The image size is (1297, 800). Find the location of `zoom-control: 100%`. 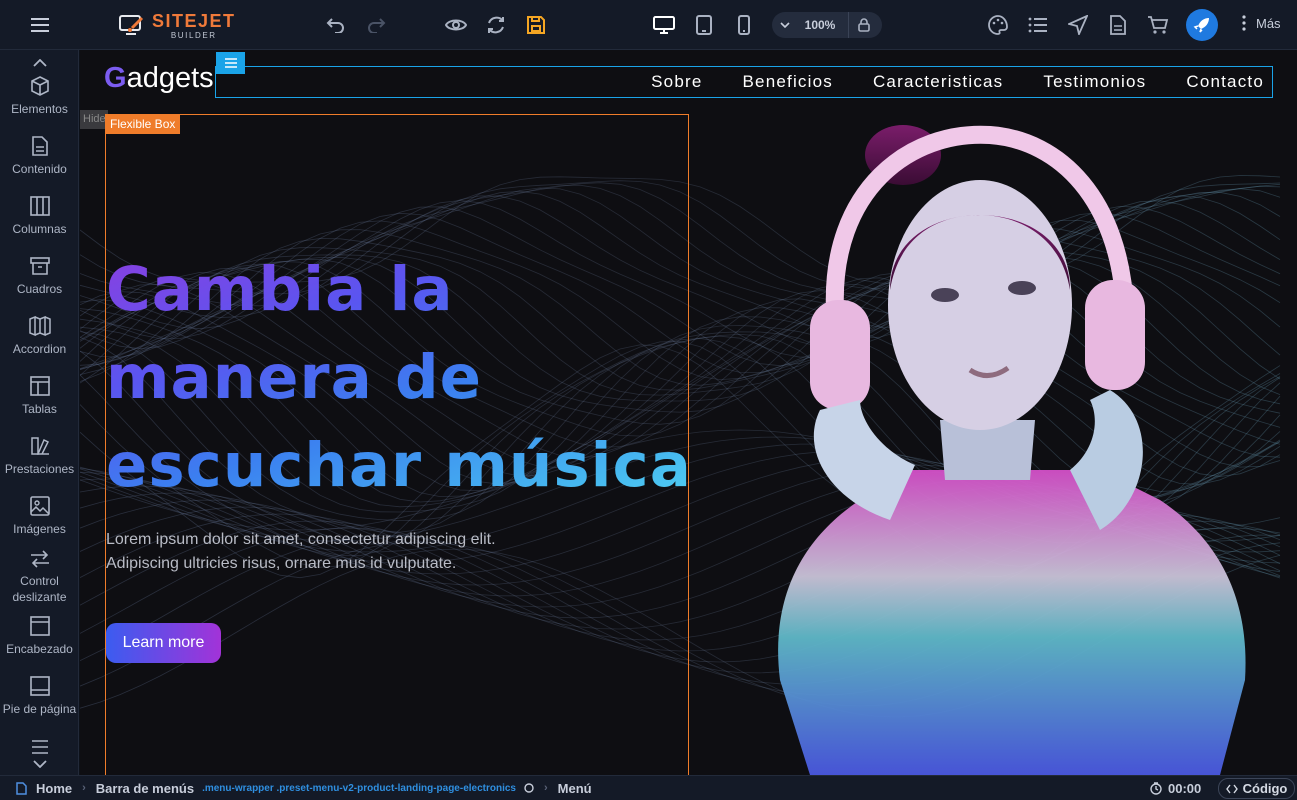

zoom-control: 100% is located at coordinates (827, 25).